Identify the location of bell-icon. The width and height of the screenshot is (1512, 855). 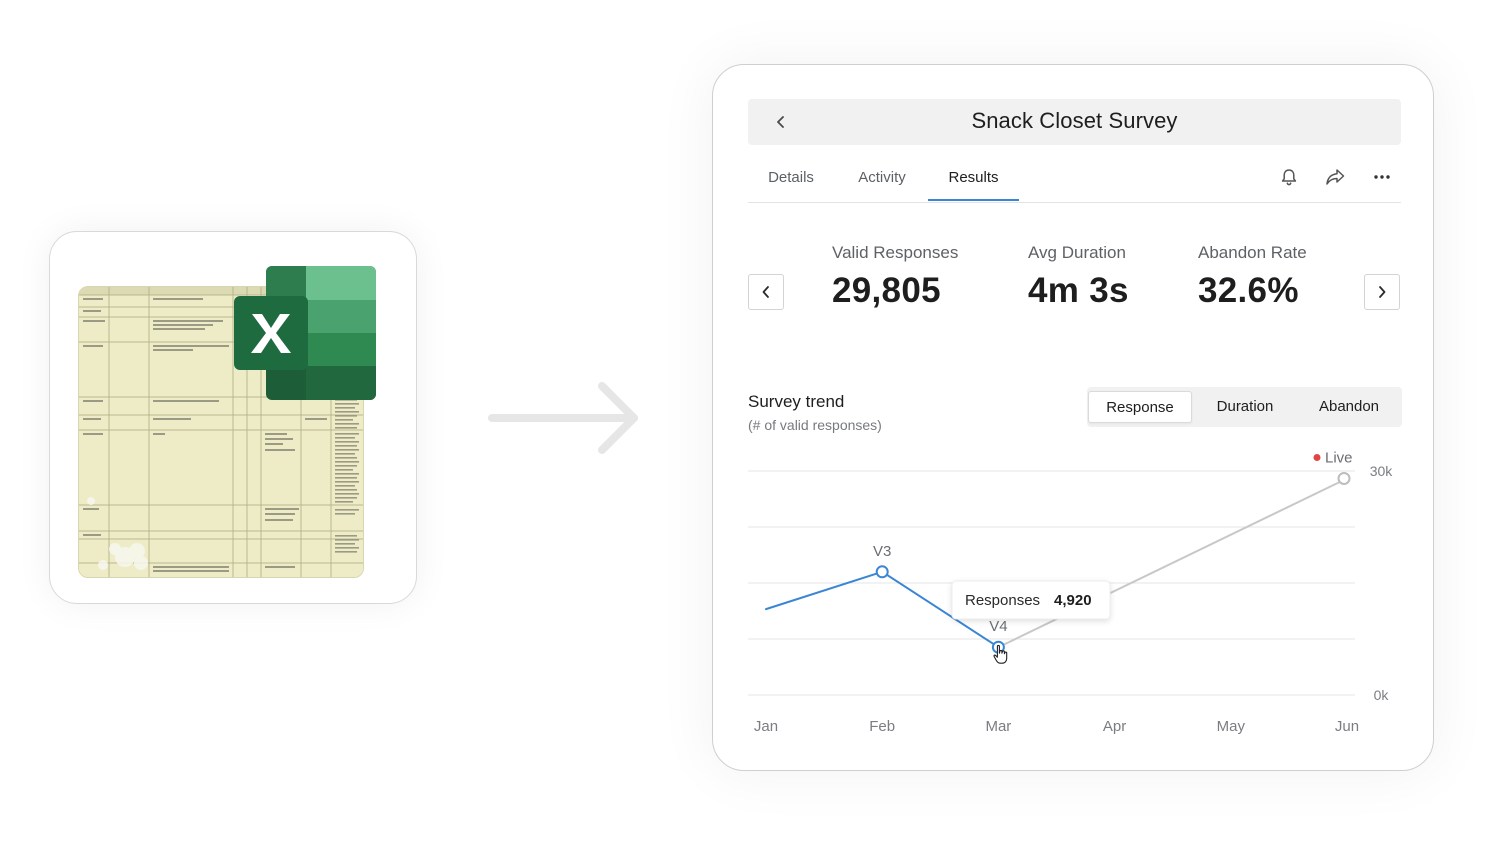
(1289, 177).